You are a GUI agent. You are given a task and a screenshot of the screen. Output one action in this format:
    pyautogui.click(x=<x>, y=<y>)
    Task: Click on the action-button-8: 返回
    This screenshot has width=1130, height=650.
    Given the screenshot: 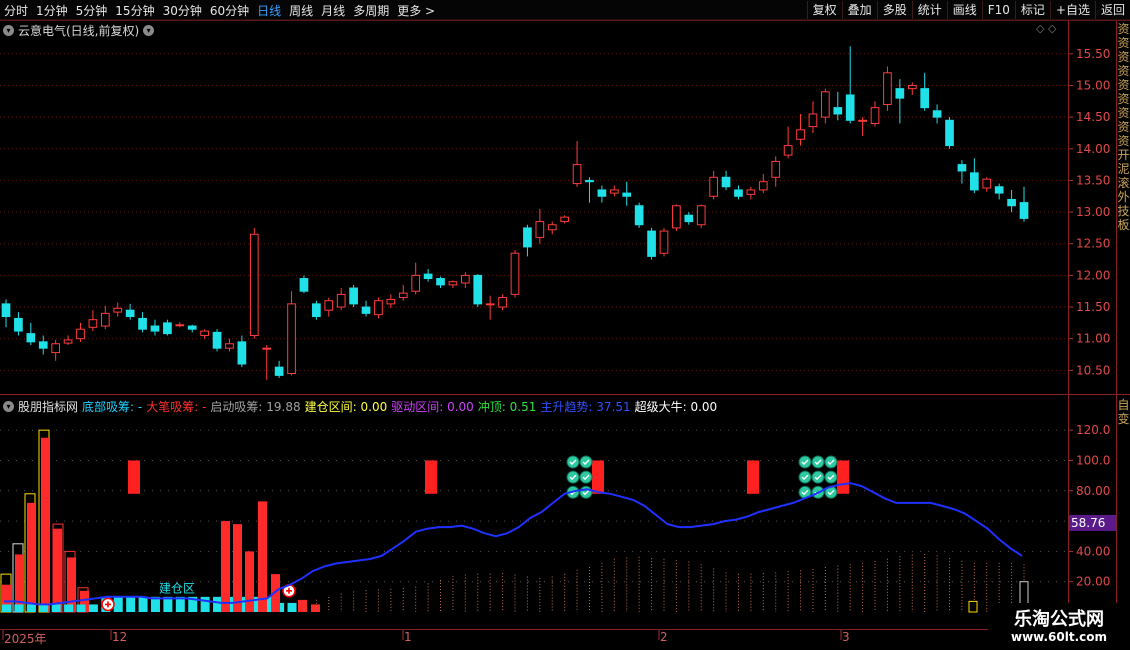 What is the action you would take?
    pyautogui.click(x=1112, y=10)
    